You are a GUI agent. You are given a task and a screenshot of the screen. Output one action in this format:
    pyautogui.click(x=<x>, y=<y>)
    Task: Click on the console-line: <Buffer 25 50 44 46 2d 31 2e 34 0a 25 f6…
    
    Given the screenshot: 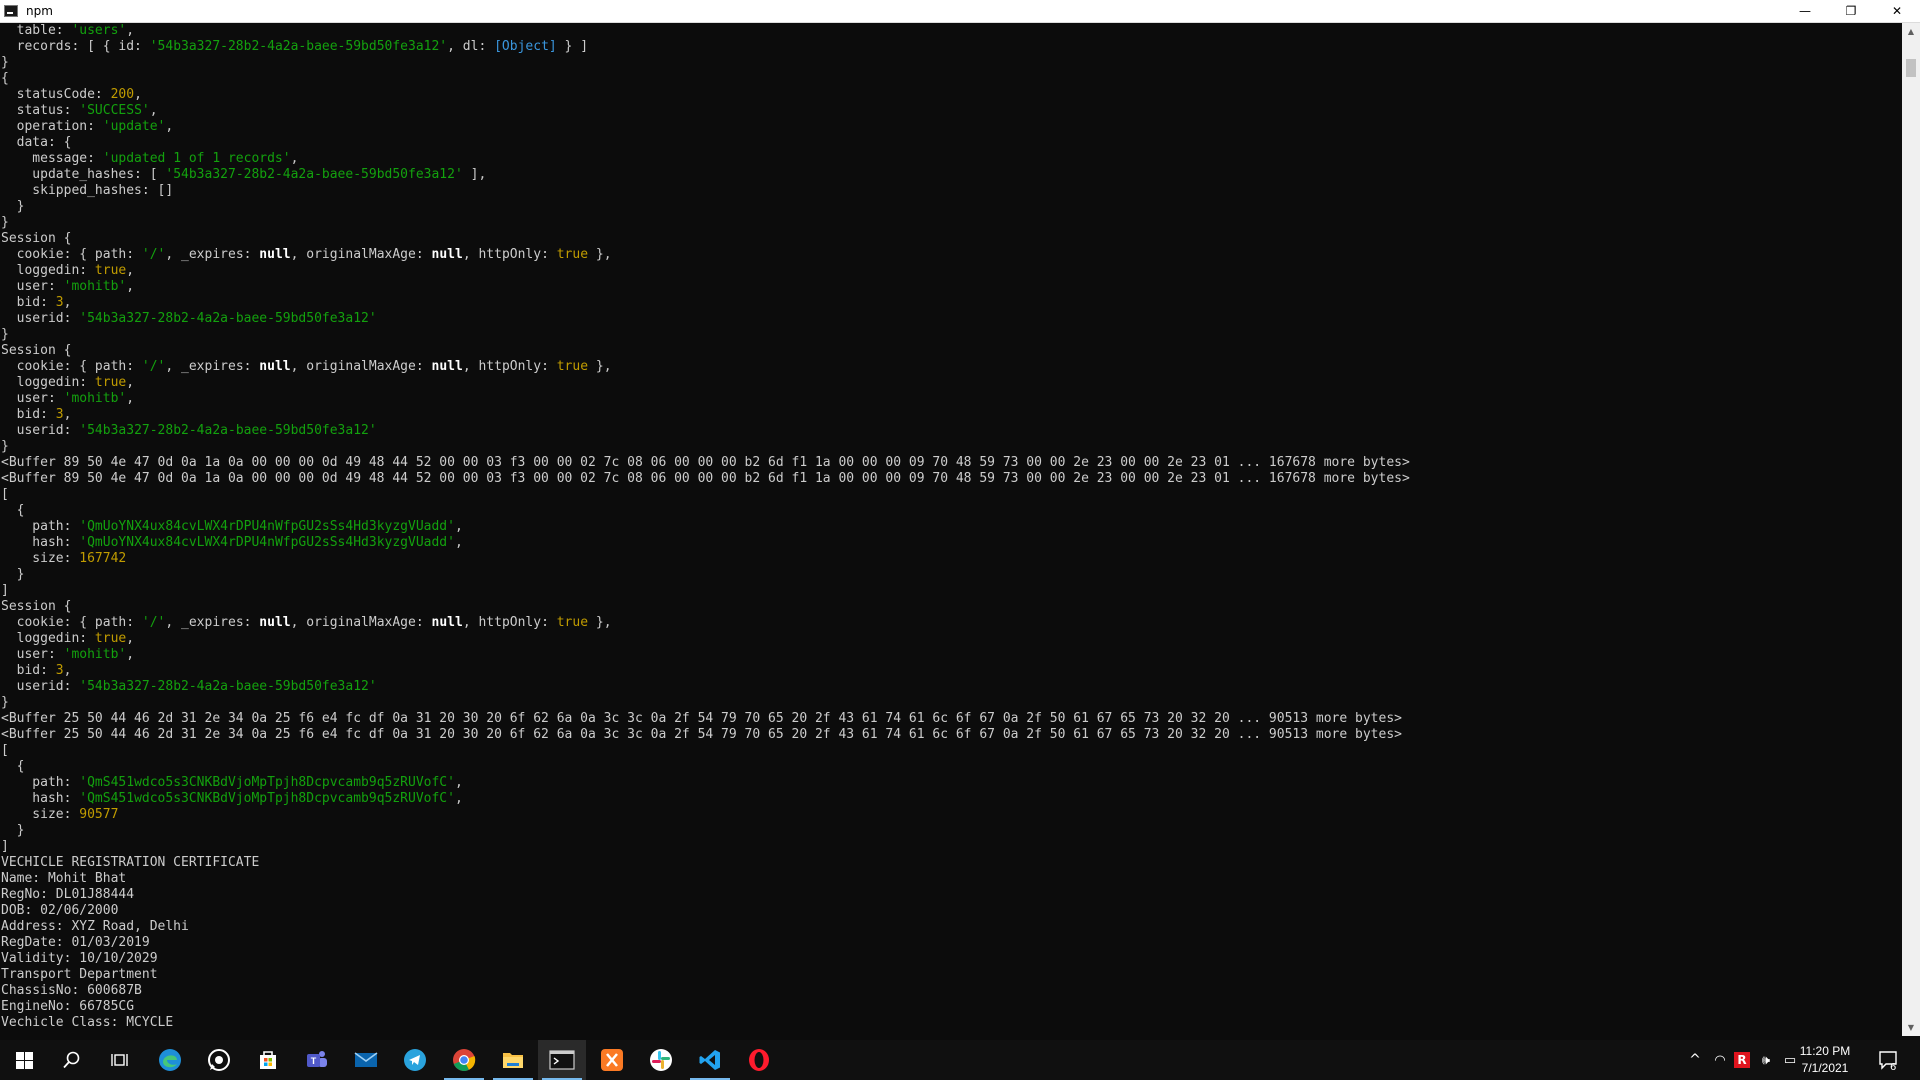 What is the action you would take?
    pyautogui.click(x=951, y=735)
    